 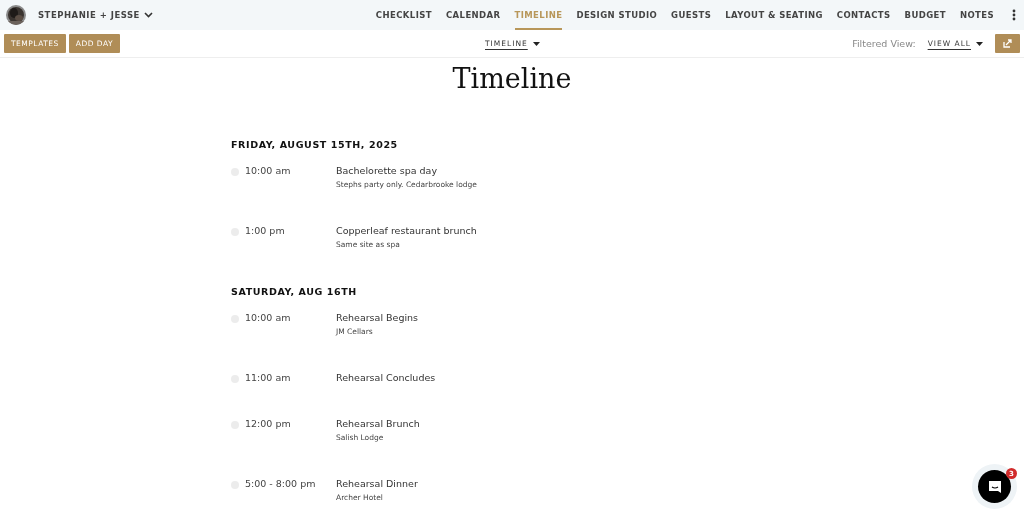 I want to click on nav-tab: LAYOUT & SEATING, so click(x=774, y=15).